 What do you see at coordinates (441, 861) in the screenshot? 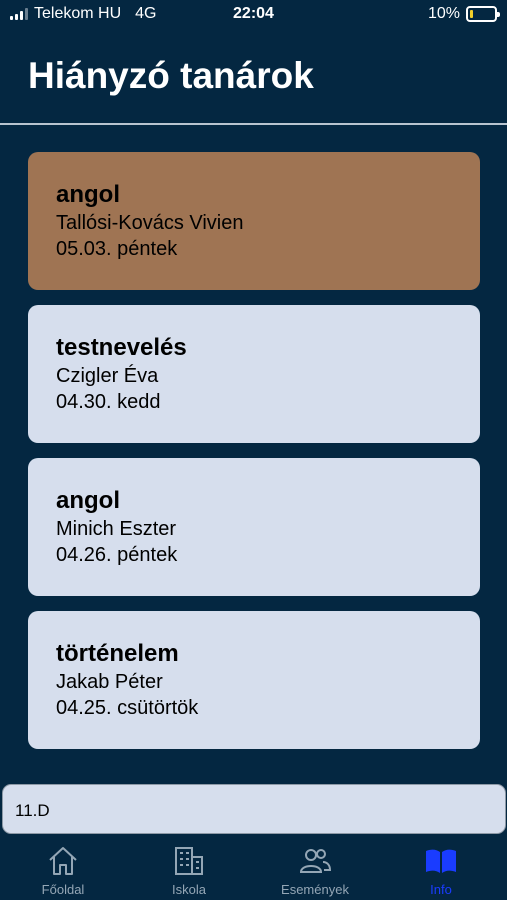
I see `book-icon` at bounding box center [441, 861].